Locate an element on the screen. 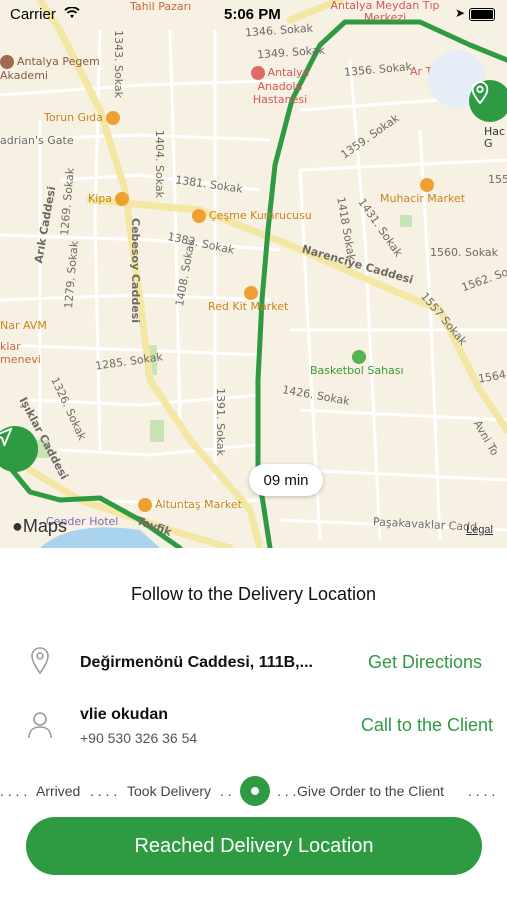  status-bar: Carrier 5:06 PM ➤ is located at coordinates (253, 14).